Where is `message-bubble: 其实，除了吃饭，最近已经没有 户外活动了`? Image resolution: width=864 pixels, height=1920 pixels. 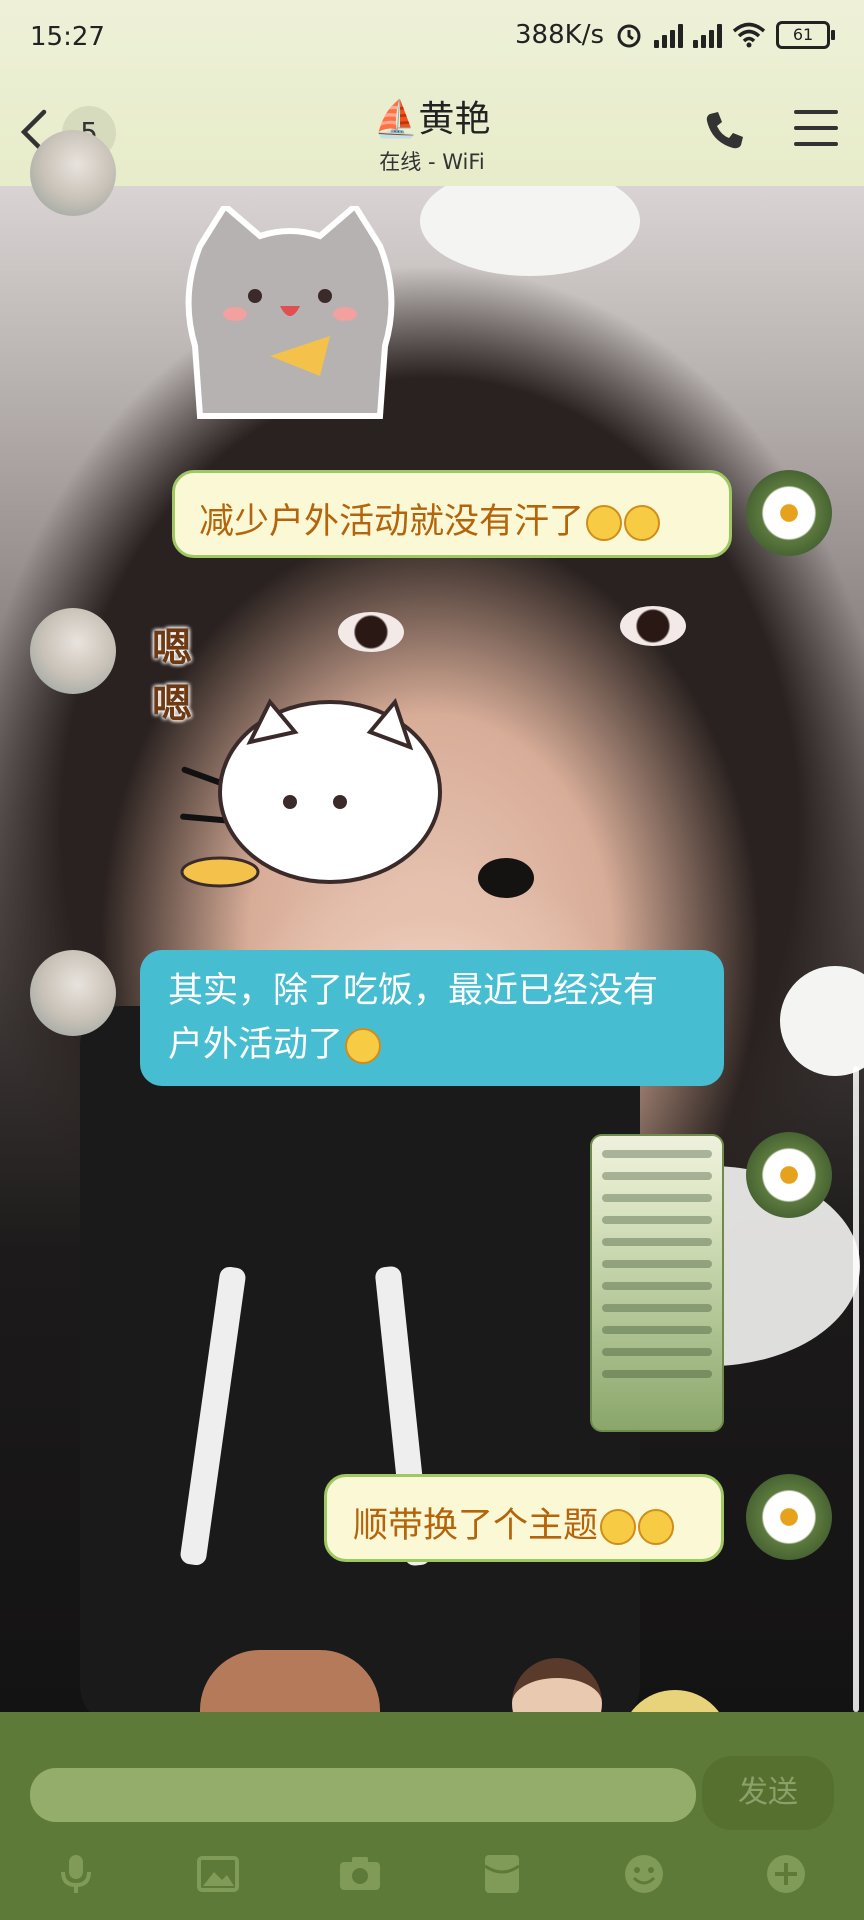 message-bubble: 其实，除了吃饭，最近已经没有 户外活动了 is located at coordinates (432, 1018).